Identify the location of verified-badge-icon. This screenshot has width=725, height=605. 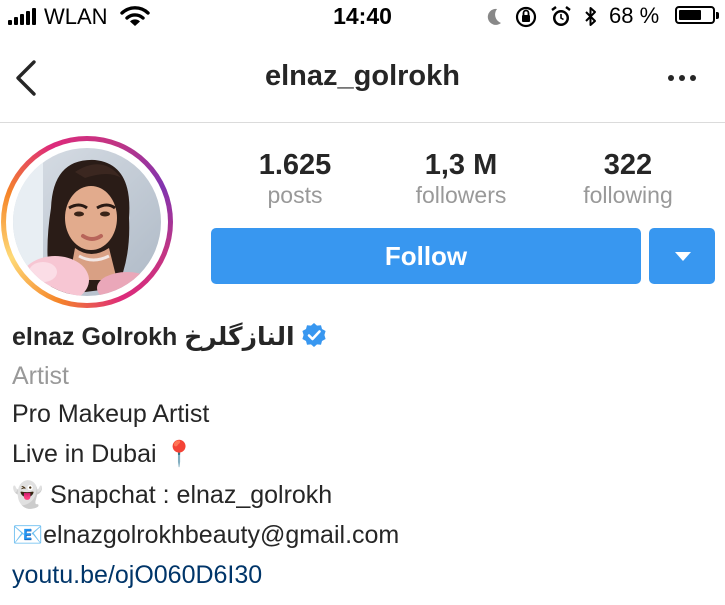
(313, 335).